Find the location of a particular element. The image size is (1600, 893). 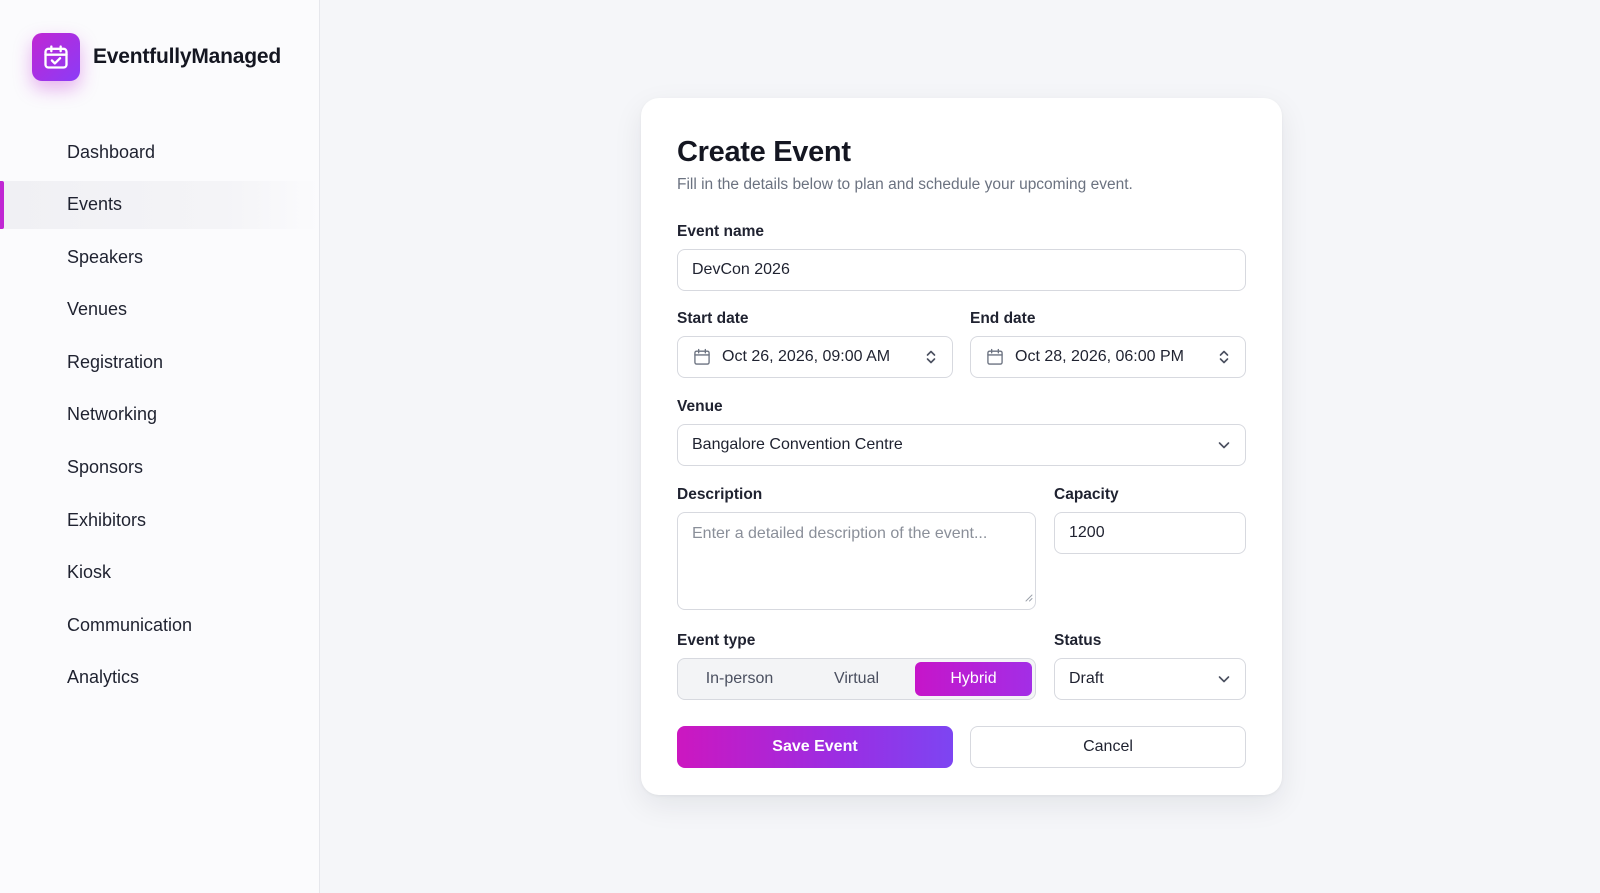

calendar-check-icon is located at coordinates (56, 57).